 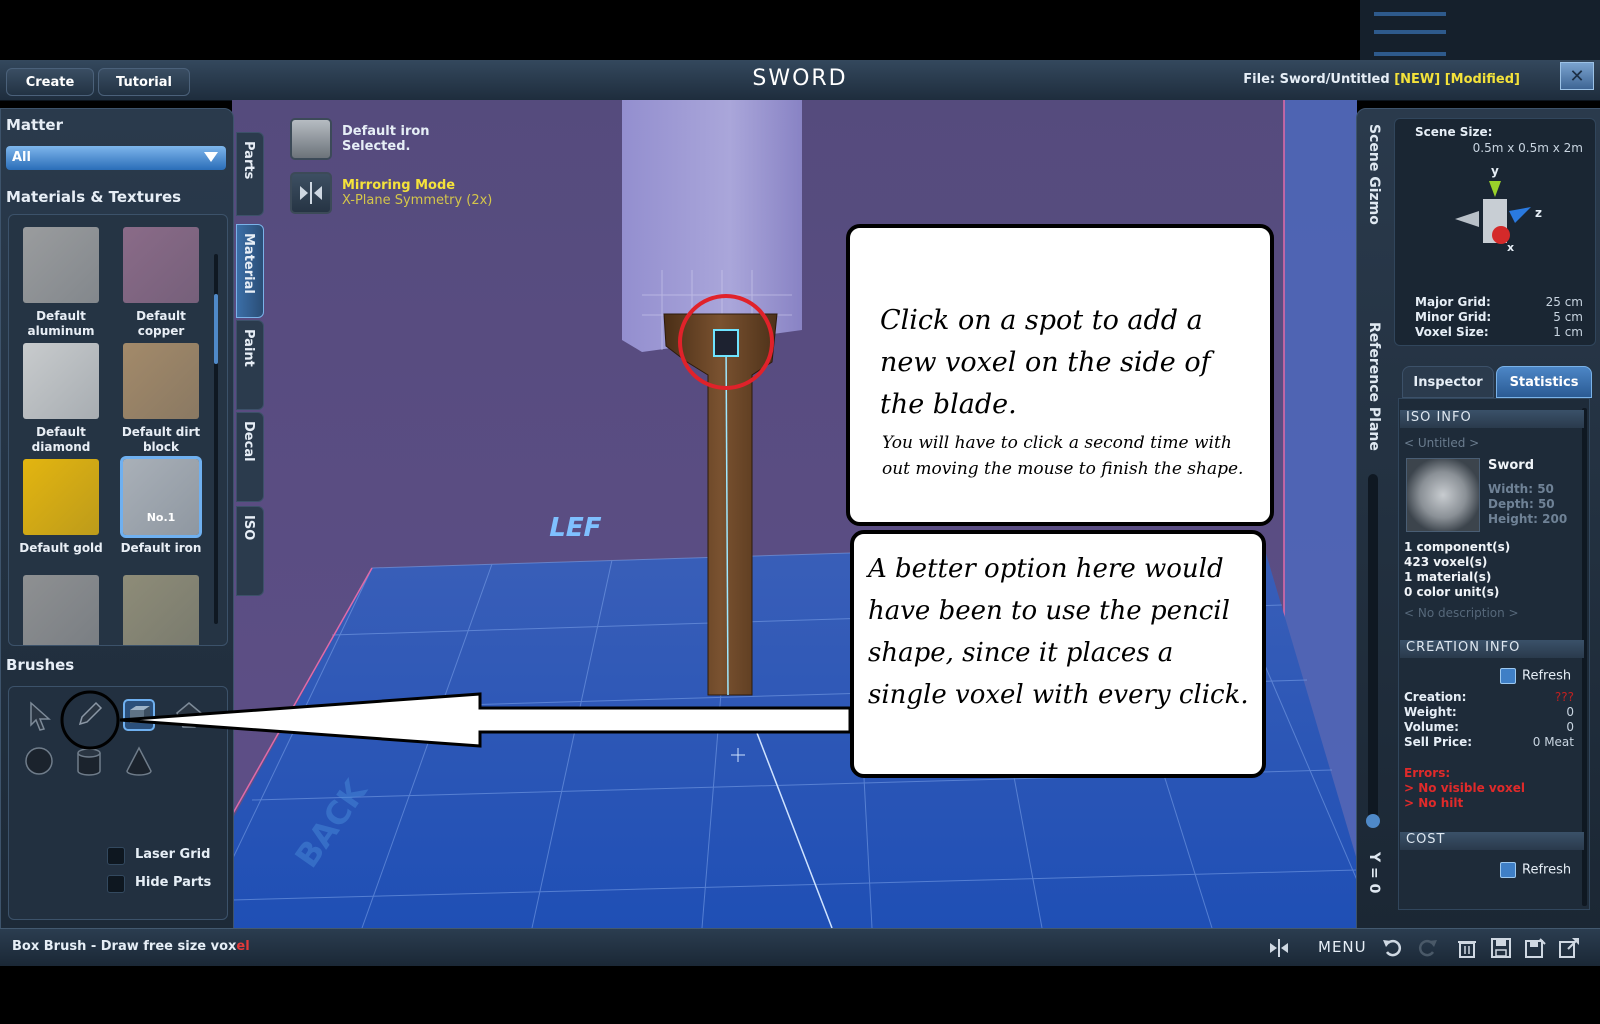 I want to click on matter-dropdown: All, so click(x=116, y=158).